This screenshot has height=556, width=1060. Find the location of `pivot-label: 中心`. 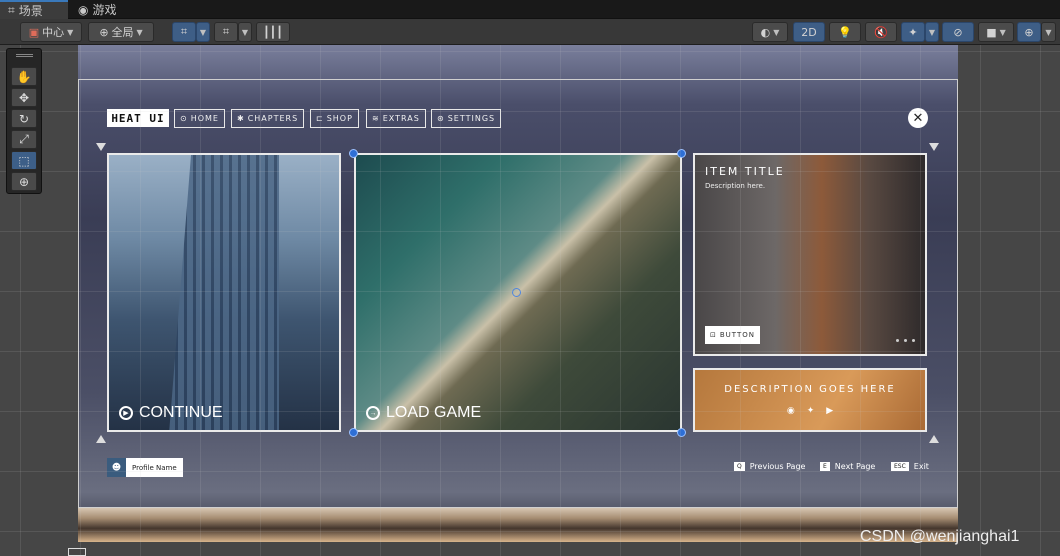

pivot-label: 中心 is located at coordinates (53, 32).